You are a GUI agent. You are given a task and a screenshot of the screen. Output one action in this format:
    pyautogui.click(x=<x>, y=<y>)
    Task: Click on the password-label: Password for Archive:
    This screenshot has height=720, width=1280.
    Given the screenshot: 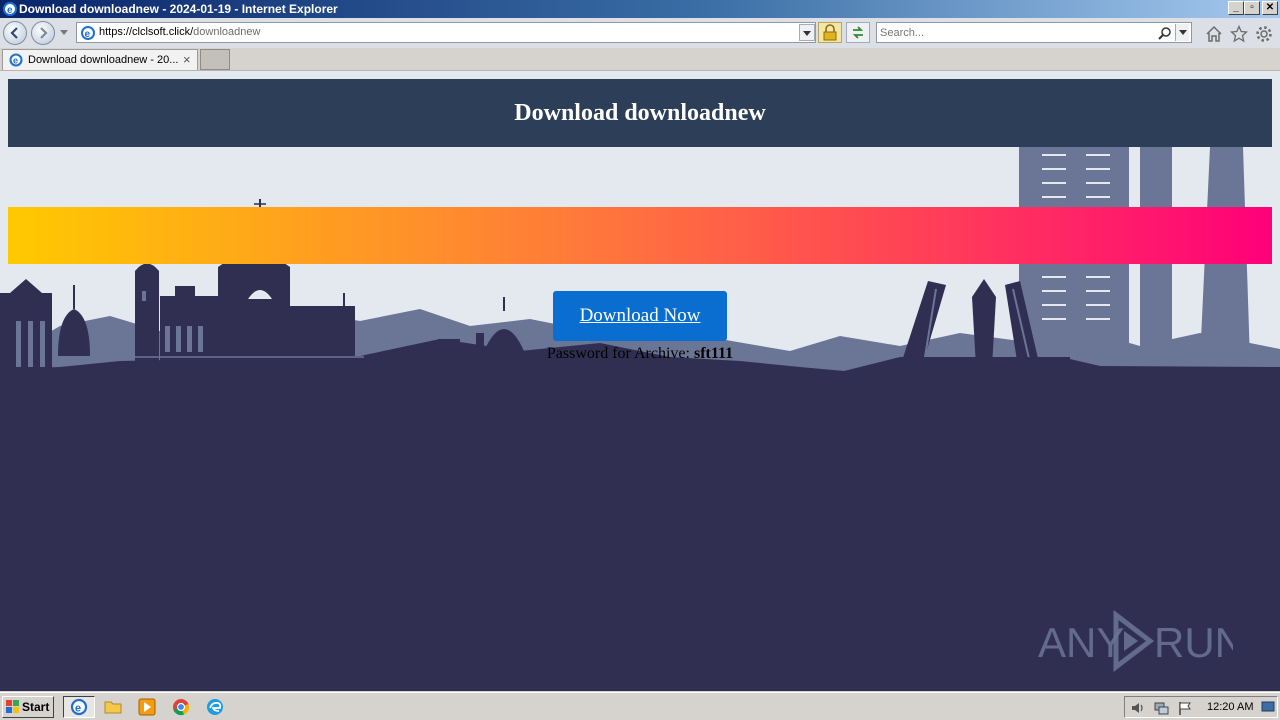 What is the action you would take?
    pyautogui.click(x=620, y=353)
    